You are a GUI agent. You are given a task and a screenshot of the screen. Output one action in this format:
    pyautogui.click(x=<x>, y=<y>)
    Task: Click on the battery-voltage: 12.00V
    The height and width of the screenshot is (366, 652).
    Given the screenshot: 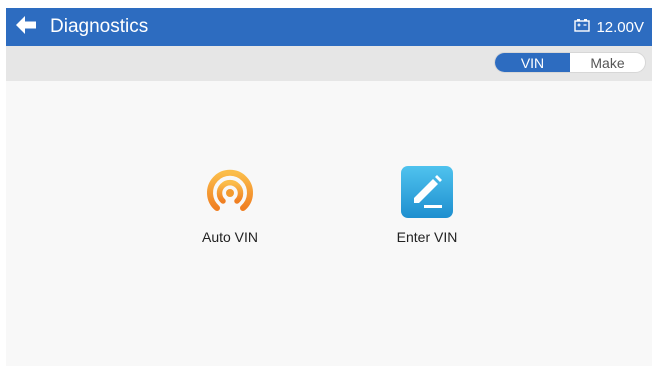 What is the action you would take?
    pyautogui.click(x=620, y=27)
    